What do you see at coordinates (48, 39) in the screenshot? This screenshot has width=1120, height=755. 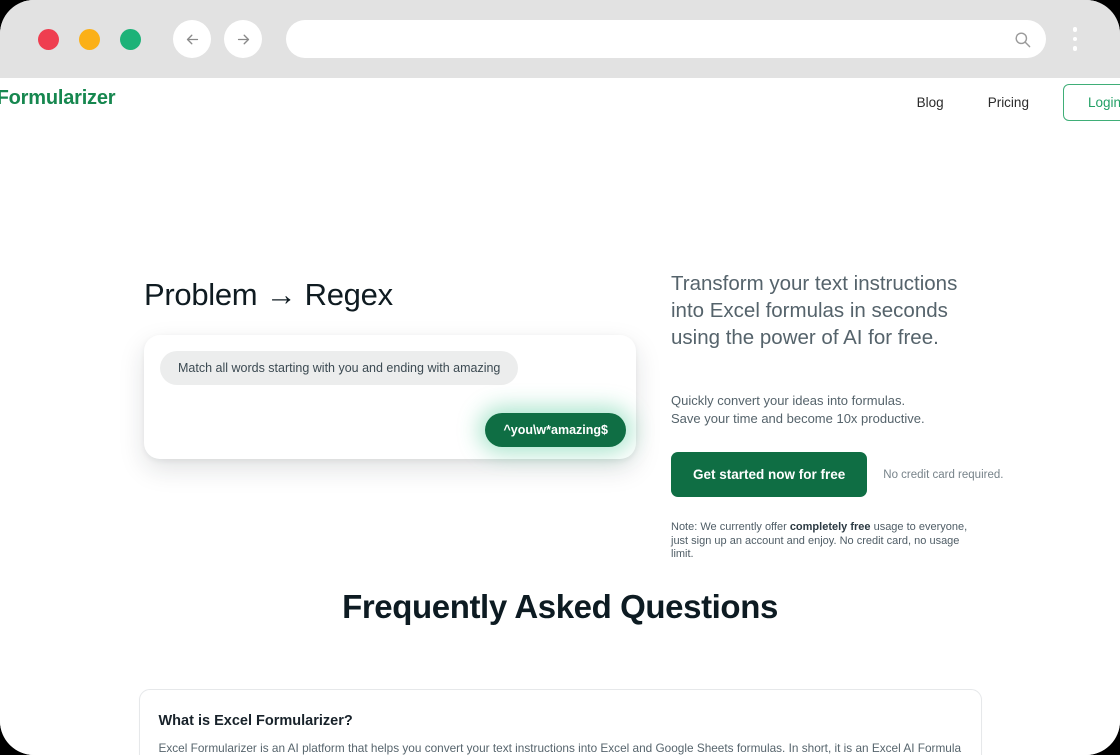 I see `close-window-button` at bounding box center [48, 39].